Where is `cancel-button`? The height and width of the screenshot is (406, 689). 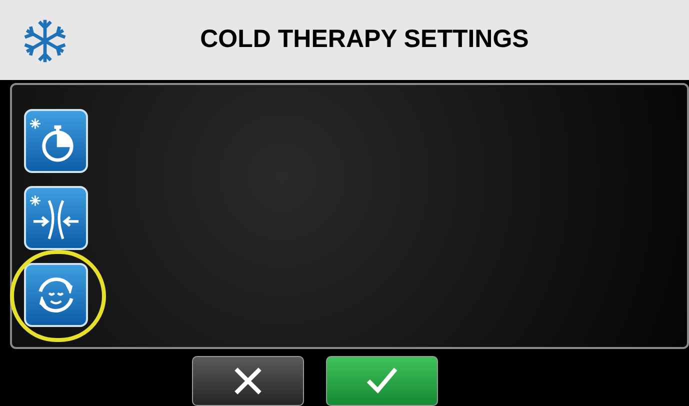 cancel-button is located at coordinates (248, 381).